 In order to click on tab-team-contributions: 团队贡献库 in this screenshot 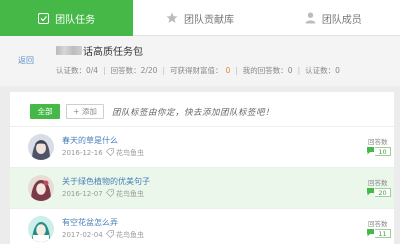, I will do `click(199, 18)`.